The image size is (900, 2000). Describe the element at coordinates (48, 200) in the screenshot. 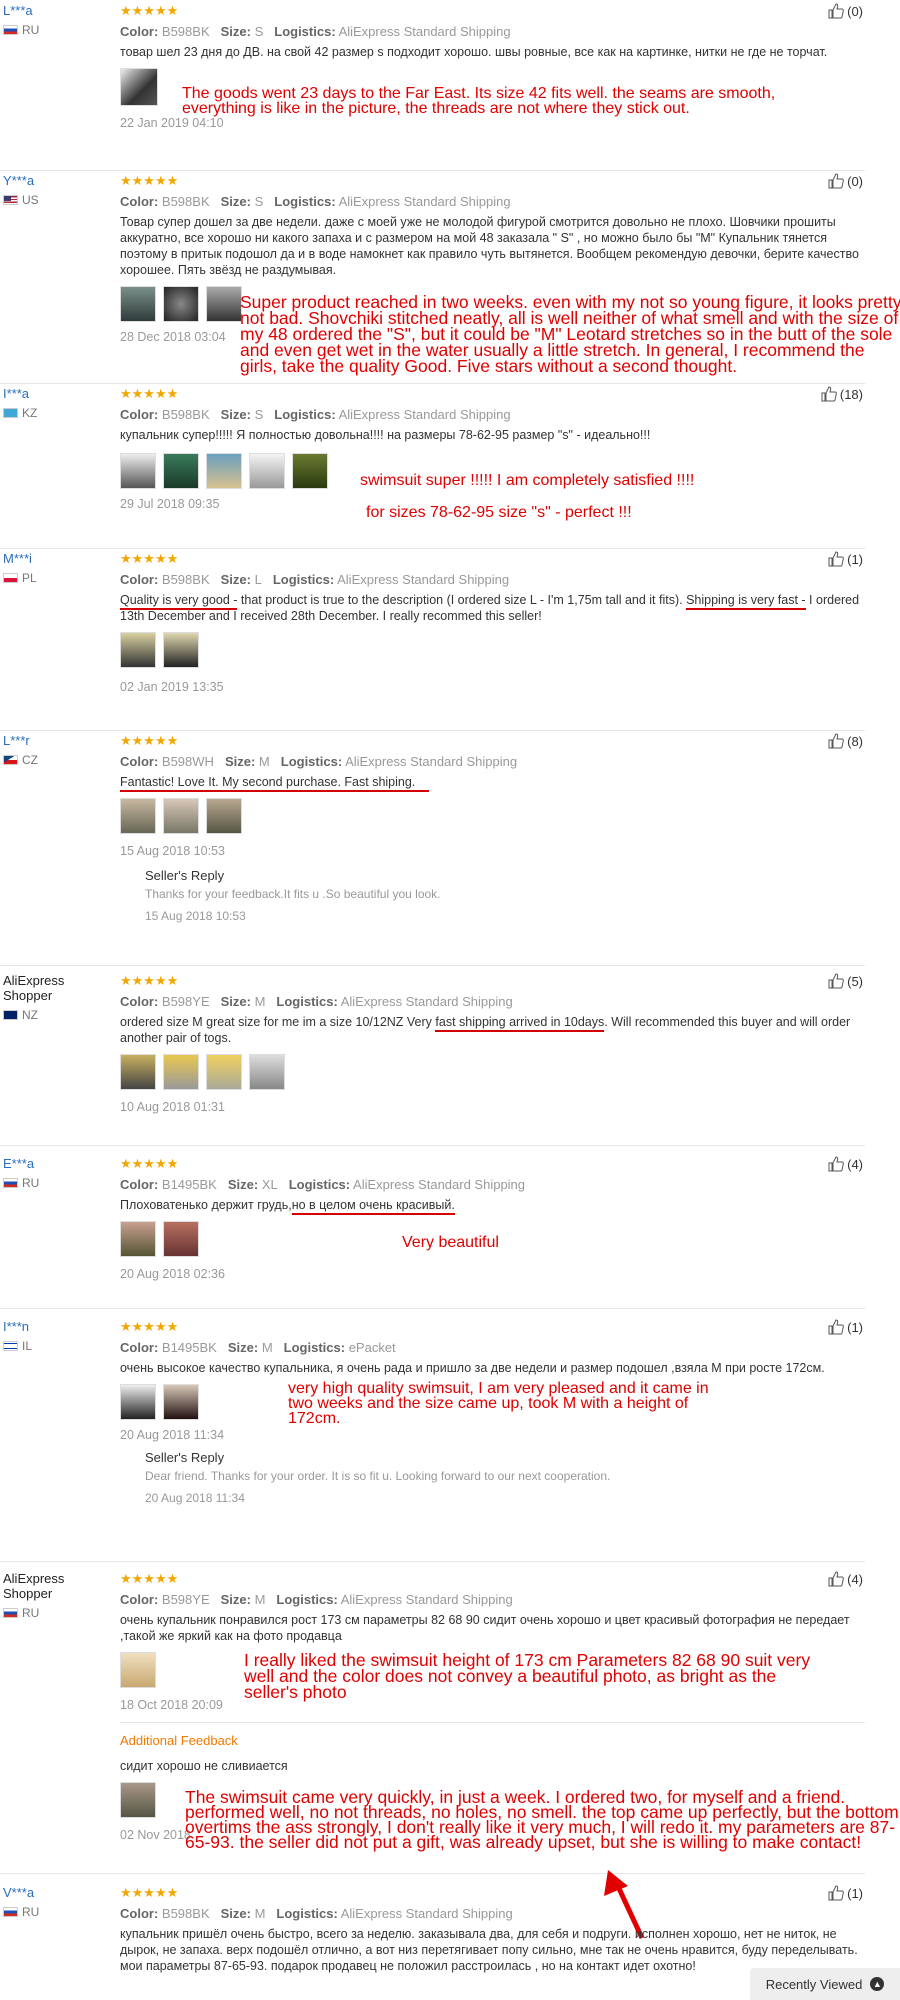

I see `reviewer-country: US` at that location.